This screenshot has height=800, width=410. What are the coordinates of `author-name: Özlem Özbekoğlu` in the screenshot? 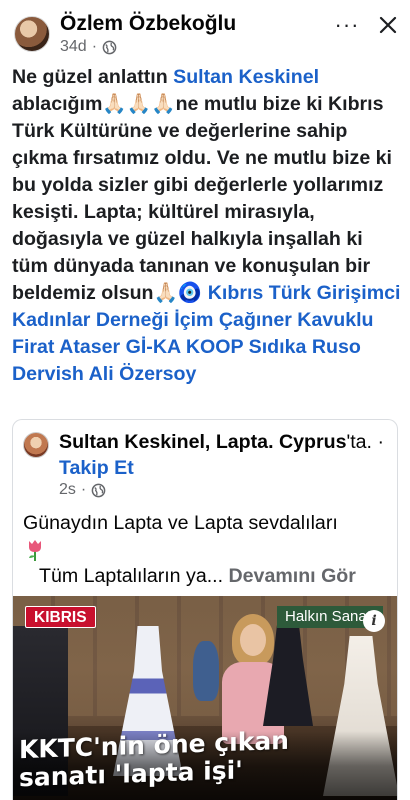 It's located at (148, 24).